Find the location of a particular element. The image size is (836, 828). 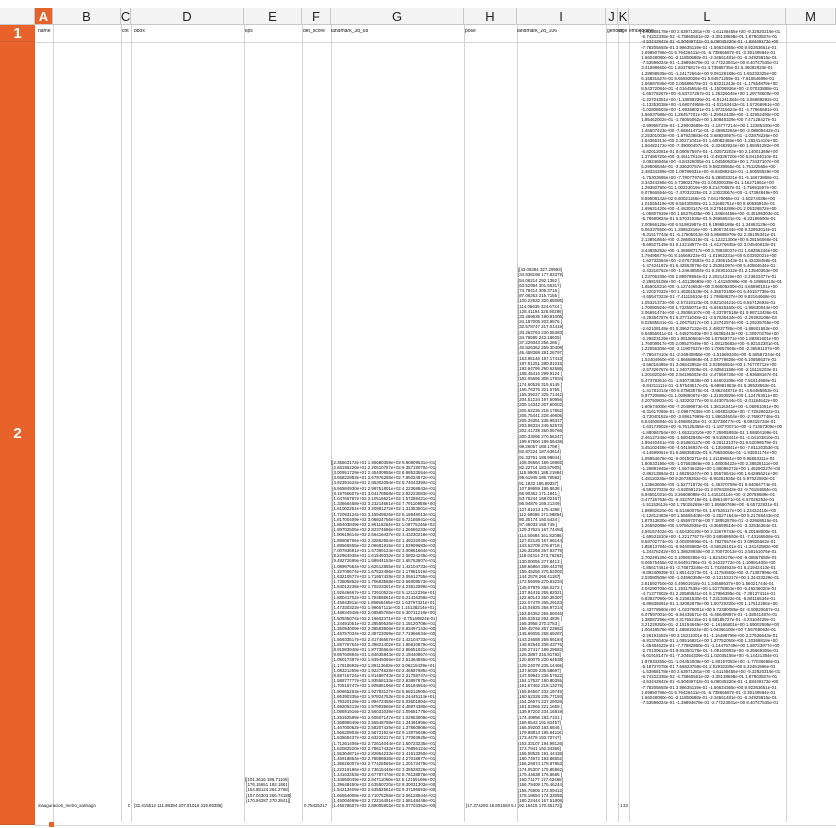

column-header-e: E is located at coordinates (273, 16).